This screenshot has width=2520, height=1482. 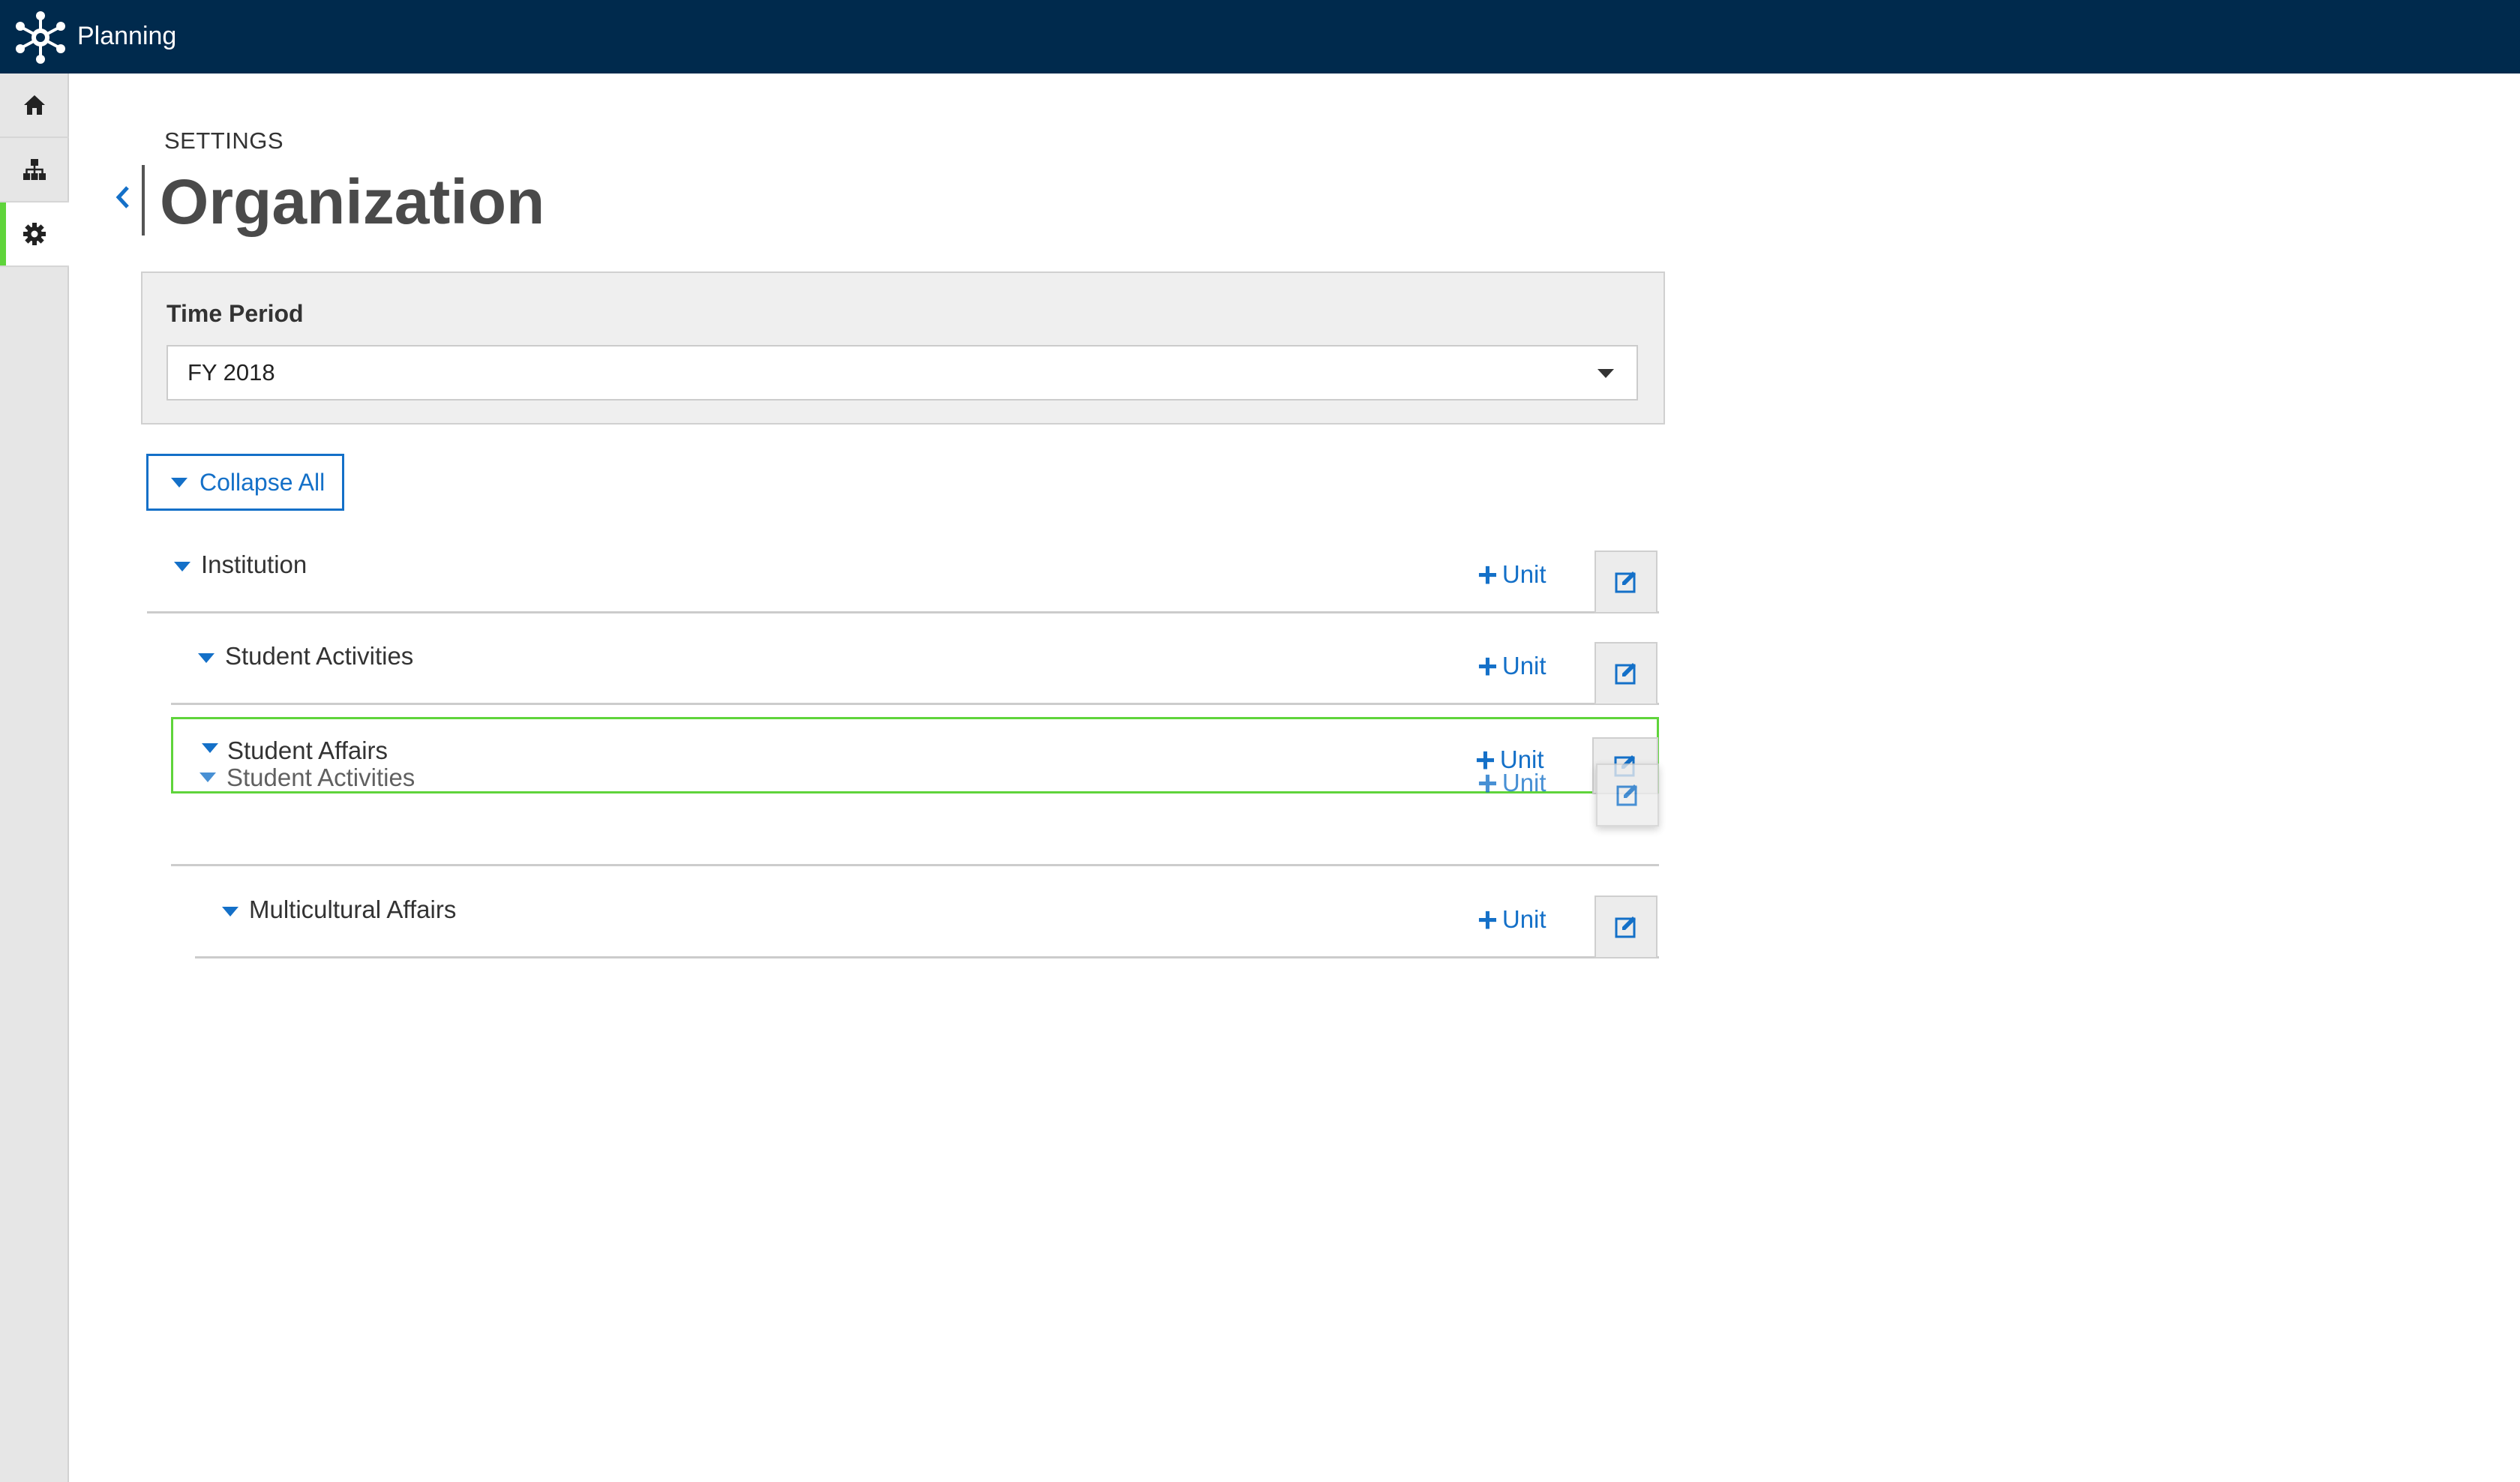 What do you see at coordinates (917, 792) in the screenshot?
I see `dragged-row-ghost: Student Activities + Unit` at bounding box center [917, 792].